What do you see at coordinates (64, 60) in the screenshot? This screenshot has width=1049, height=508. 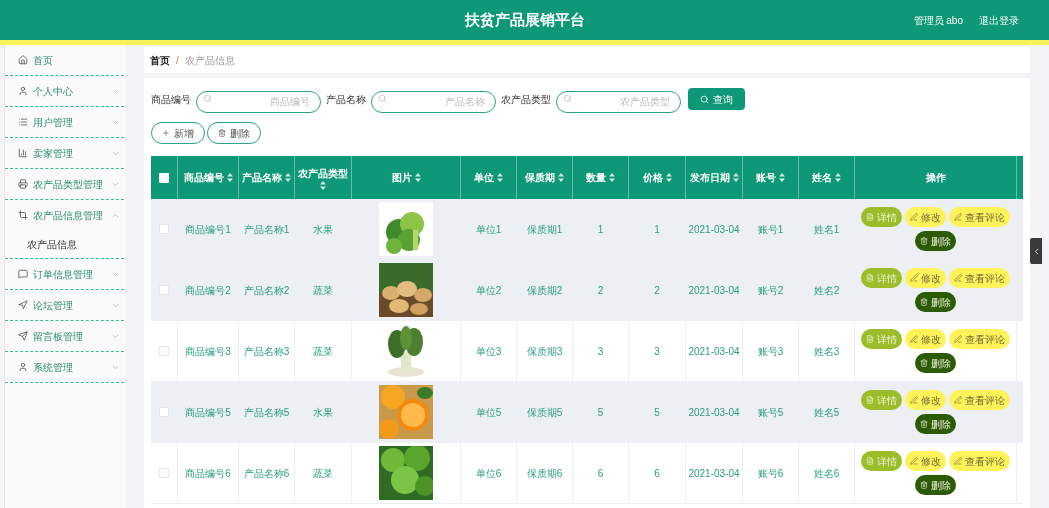 I see `sidebar-item: 首页` at bounding box center [64, 60].